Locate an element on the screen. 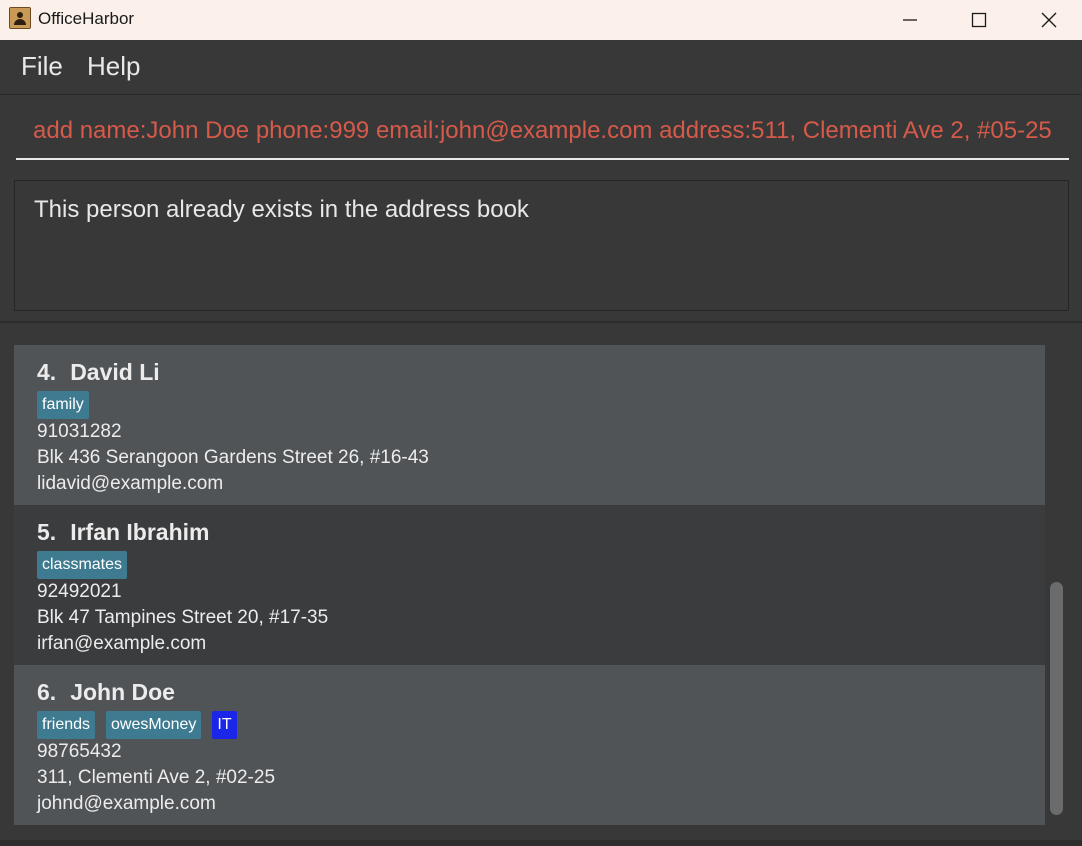  address-book-icon is located at coordinates (20, 18).